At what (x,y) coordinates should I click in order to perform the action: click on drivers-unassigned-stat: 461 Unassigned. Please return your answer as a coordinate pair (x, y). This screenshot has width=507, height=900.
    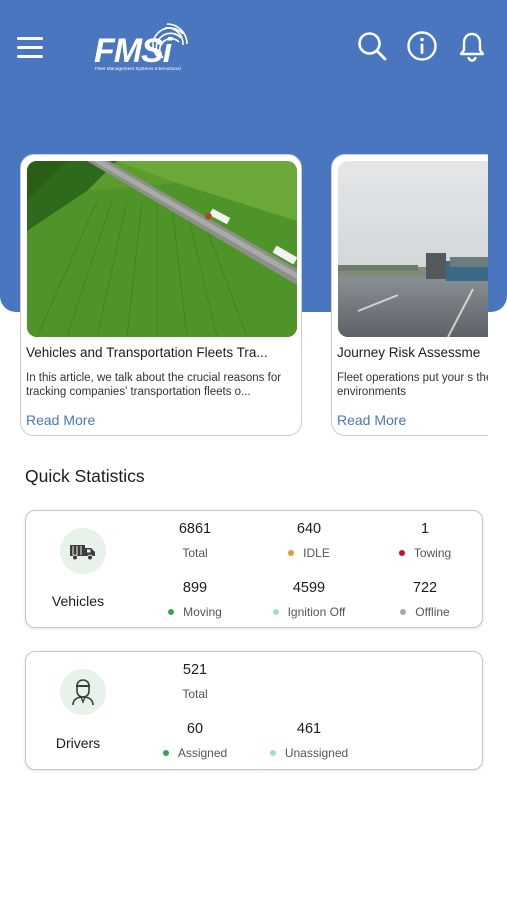
    Looking at the image, I should click on (309, 740).